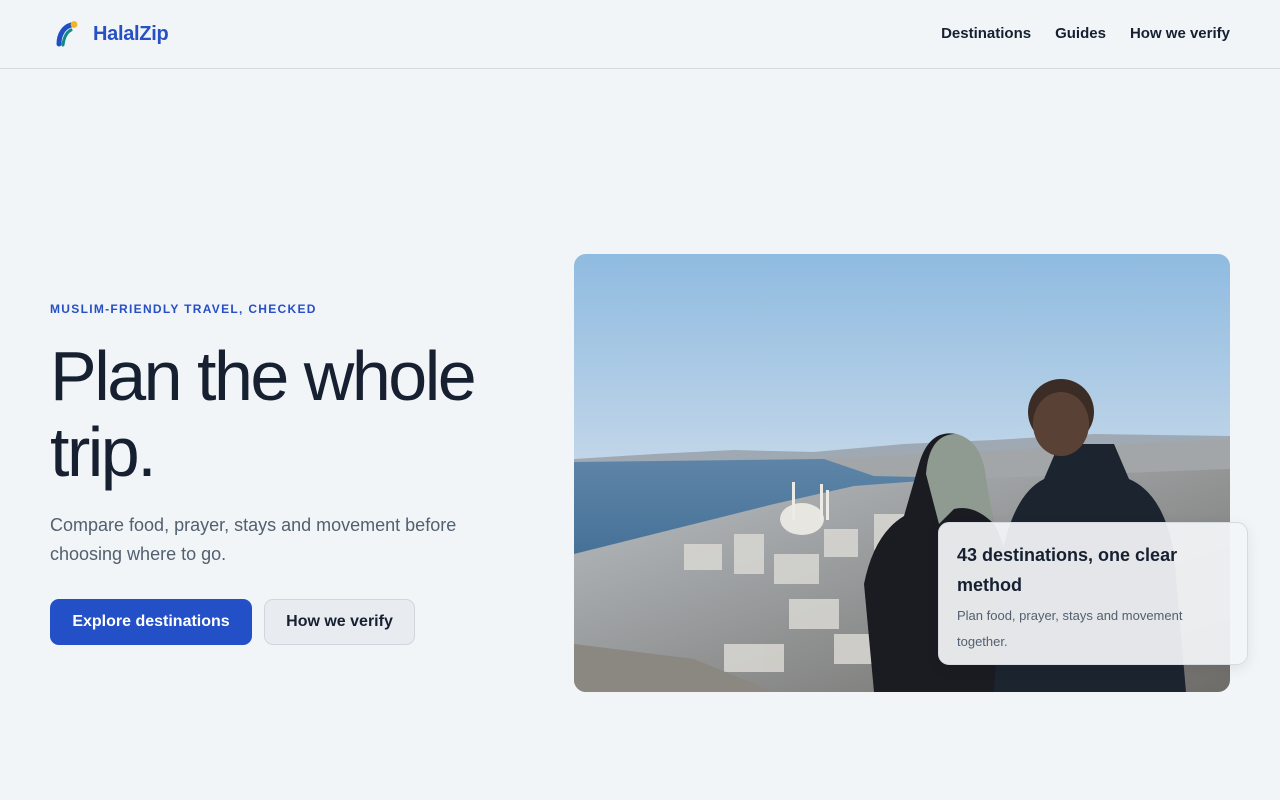 This screenshot has height=800, width=1280. I want to click on brand-name: HalalZip, so click(131, 33).